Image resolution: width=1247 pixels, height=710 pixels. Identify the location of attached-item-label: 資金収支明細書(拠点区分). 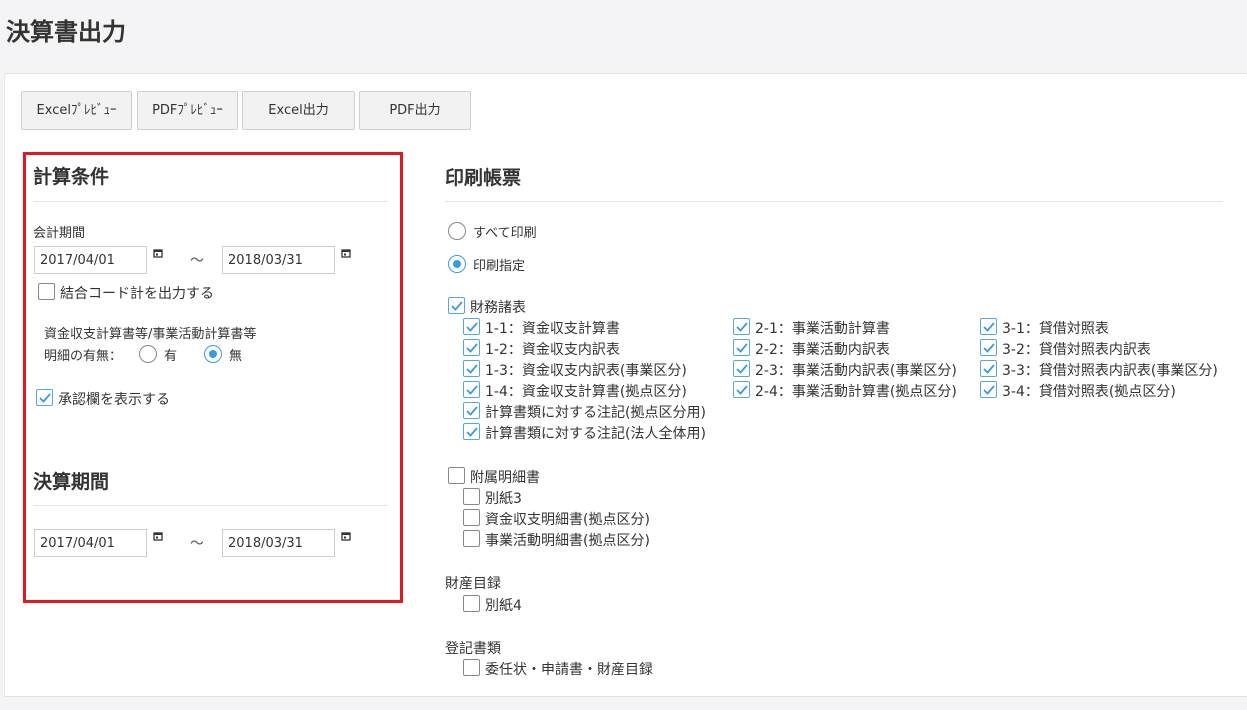
(567, 520).